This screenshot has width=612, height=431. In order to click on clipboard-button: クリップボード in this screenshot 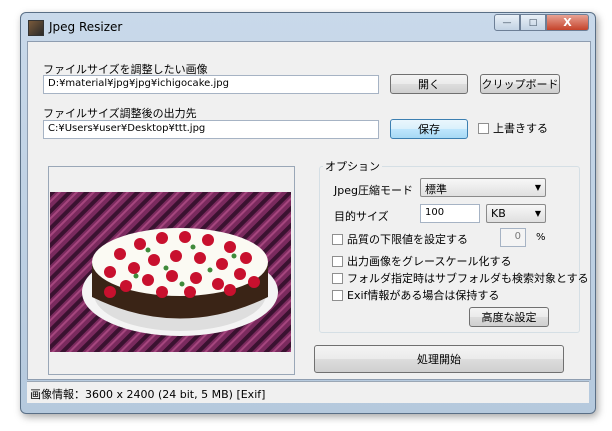, I will do `click(520, 84)`.